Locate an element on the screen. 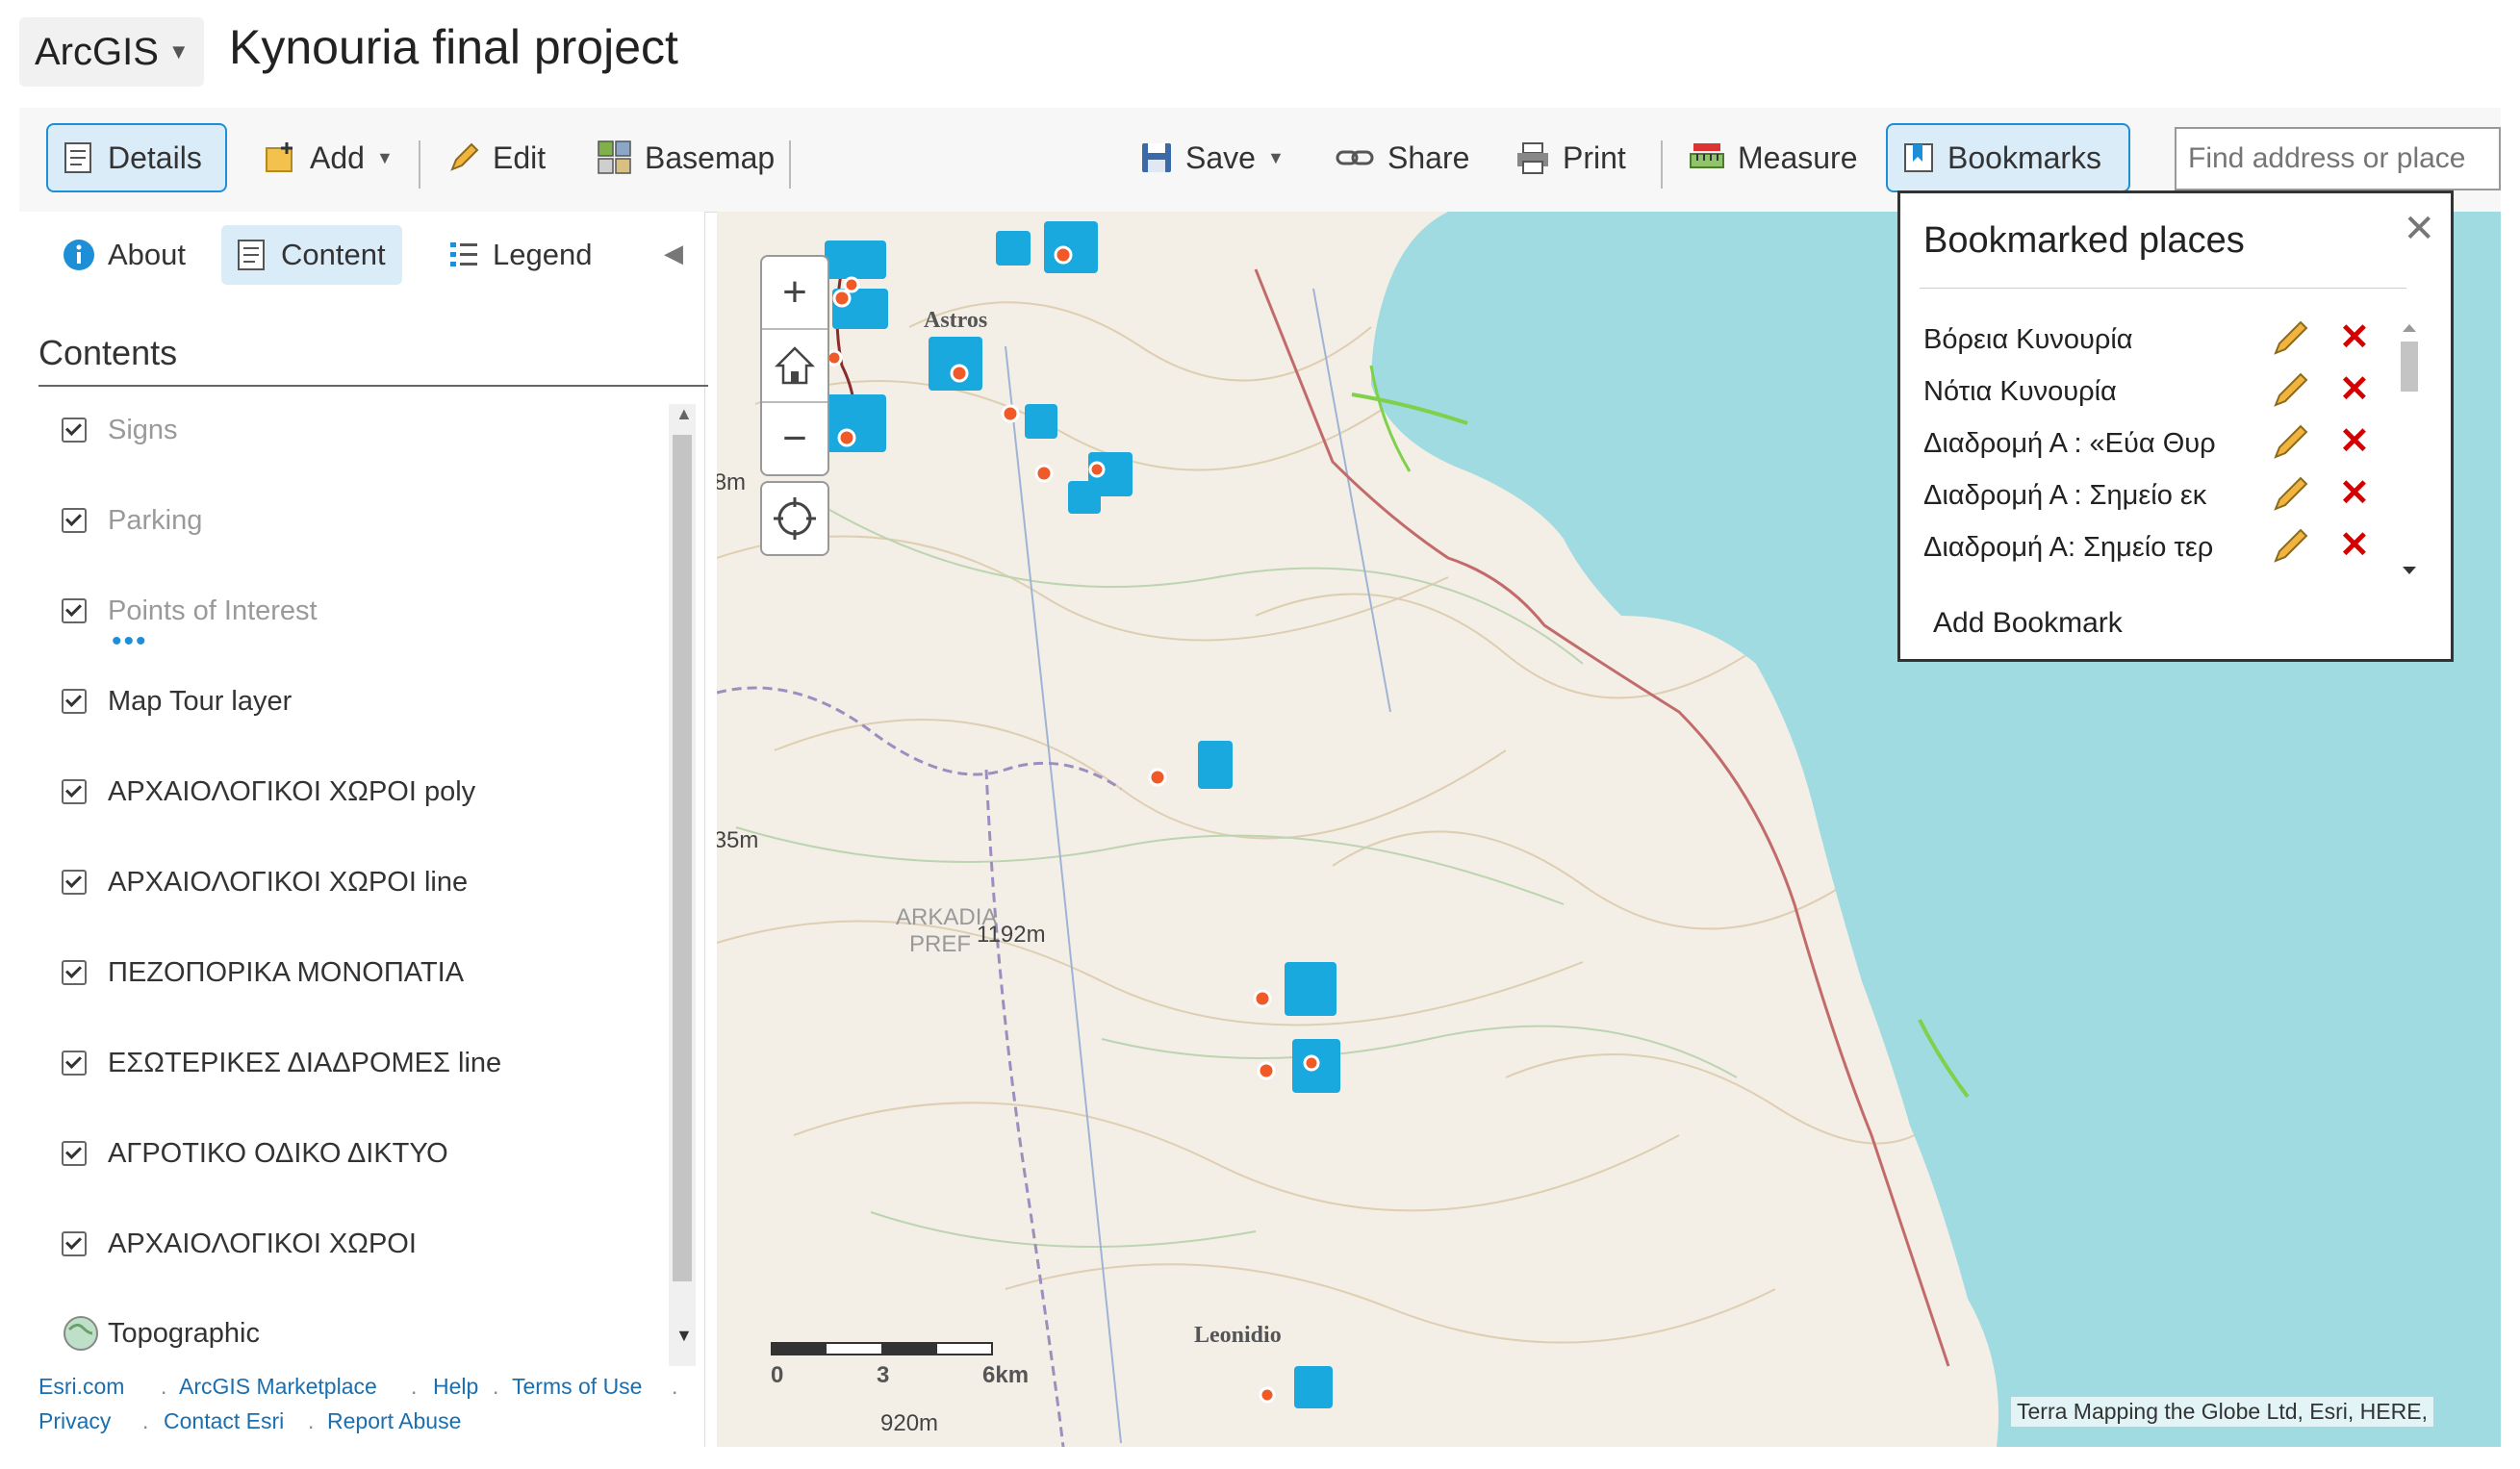  layer-item: ΑΡΧΑΙΟΛΟΓΙΚΟΙ ΧΩΡΟΙ line is located at coordinates (265, 882).